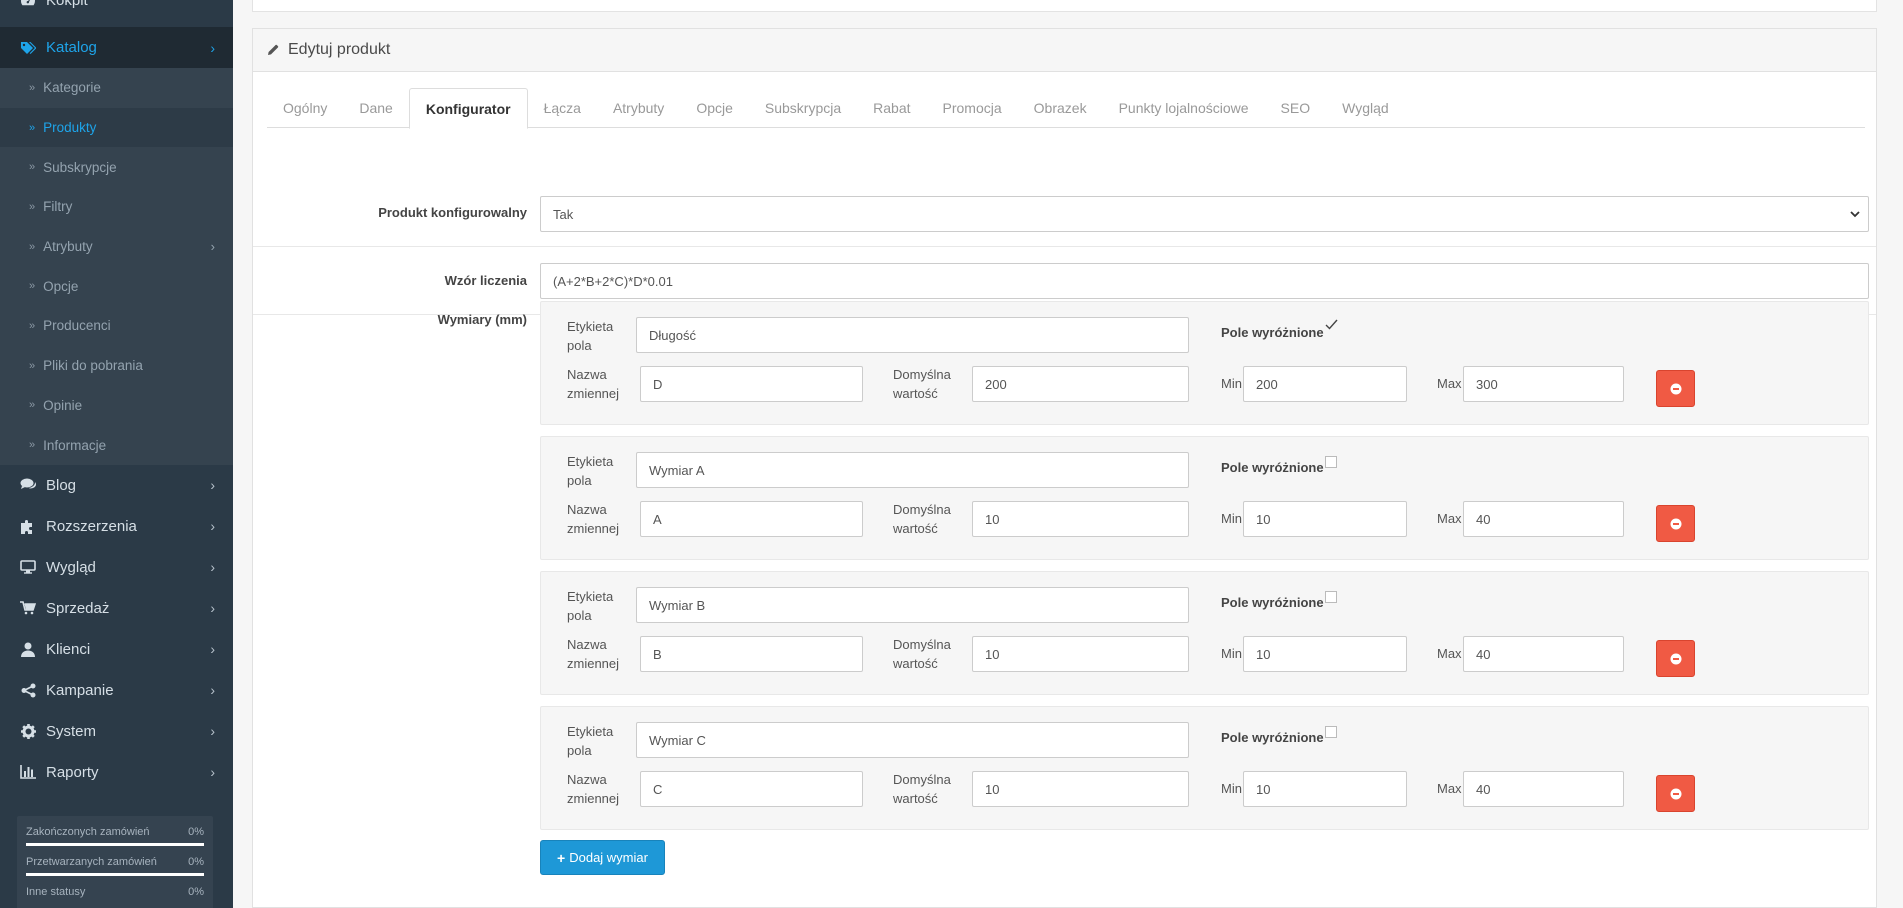 Image resolution: width=1903 pixels, height=908 pixels. I want to click on variable-name-input: C, so click(751, 789).